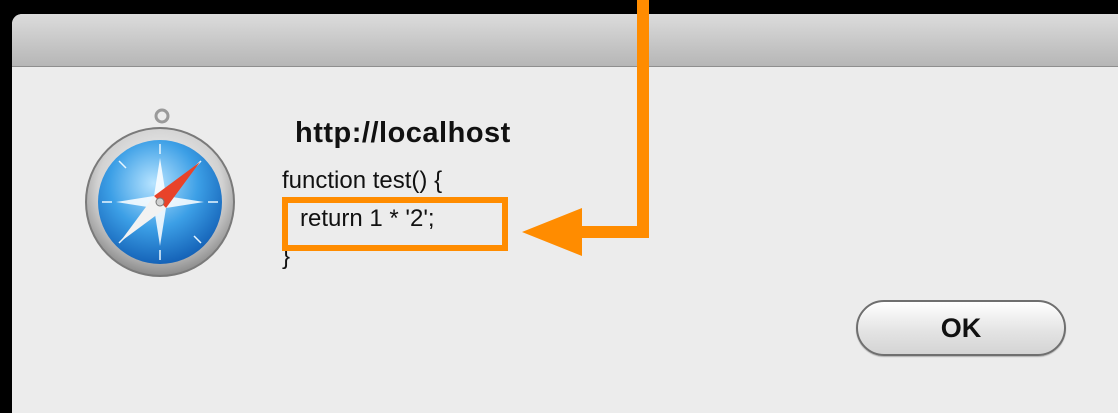  What do you see at coordinates (403, 133) in the screenshot?
I see `alert-title: http://localhost` at bounding box center [403, 133].